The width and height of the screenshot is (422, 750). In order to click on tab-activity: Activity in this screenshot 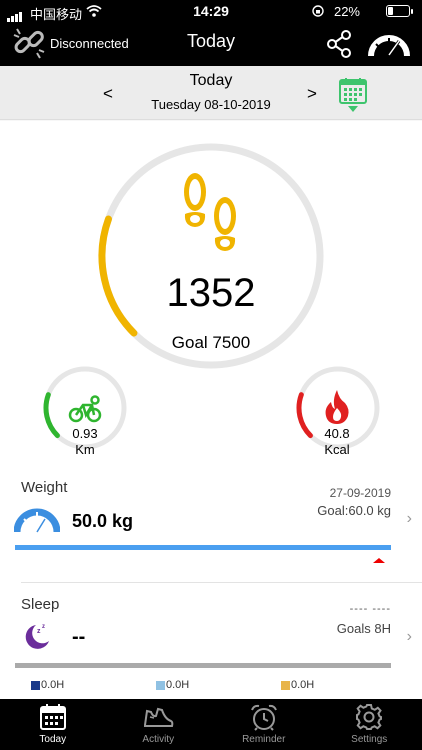, I will do `click(159, 724)`.